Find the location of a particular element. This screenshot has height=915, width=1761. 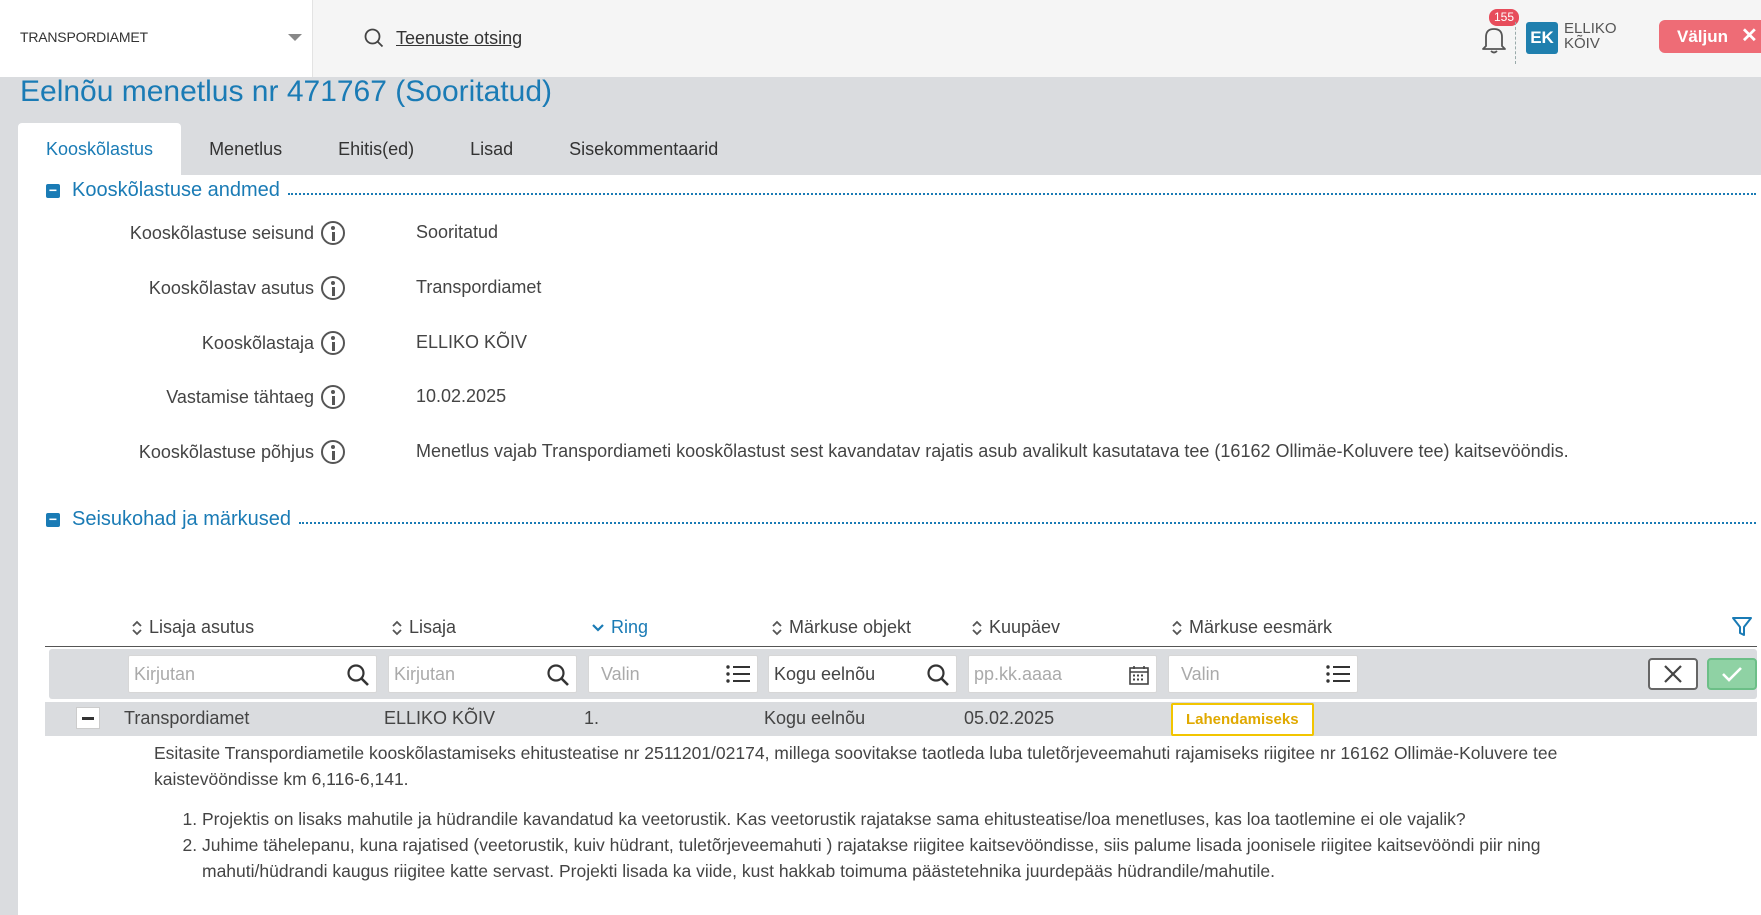

column-header-lisaja: Lisaja is located at coordinates (423, 627).